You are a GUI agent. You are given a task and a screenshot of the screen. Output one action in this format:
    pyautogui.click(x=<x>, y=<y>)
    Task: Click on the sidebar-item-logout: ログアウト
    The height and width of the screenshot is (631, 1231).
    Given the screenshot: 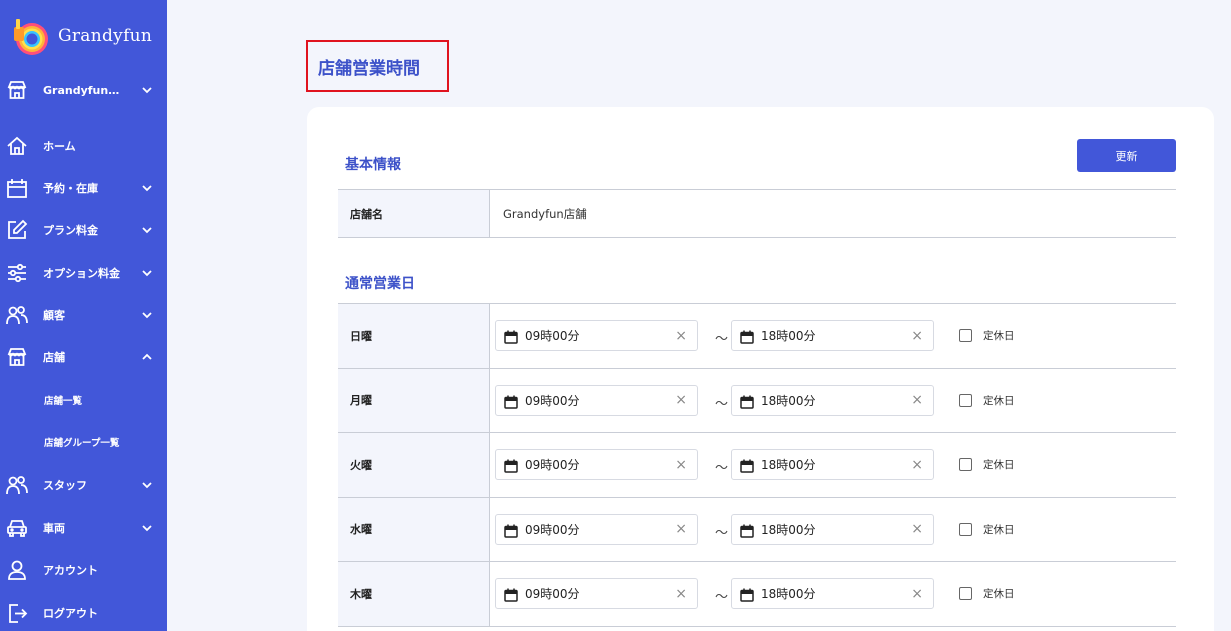 What is the action you would take?
    pyautogui.click(x=83, y=613)
    